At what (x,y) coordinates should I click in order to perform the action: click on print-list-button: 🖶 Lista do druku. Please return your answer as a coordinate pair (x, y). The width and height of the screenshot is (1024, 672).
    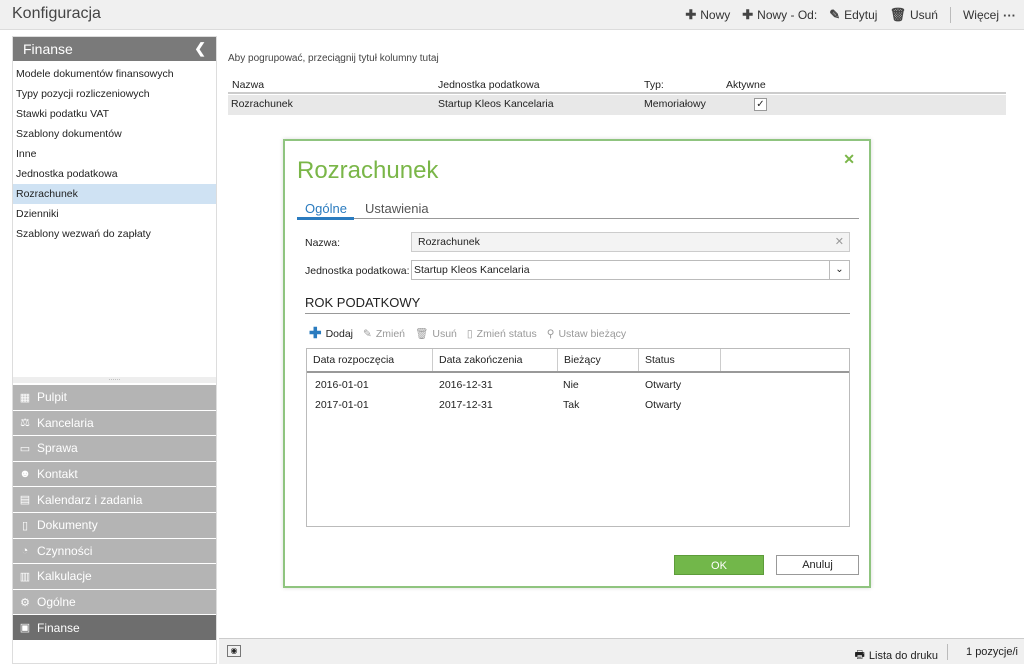
    Looking at the image, I should click on (897, 655).